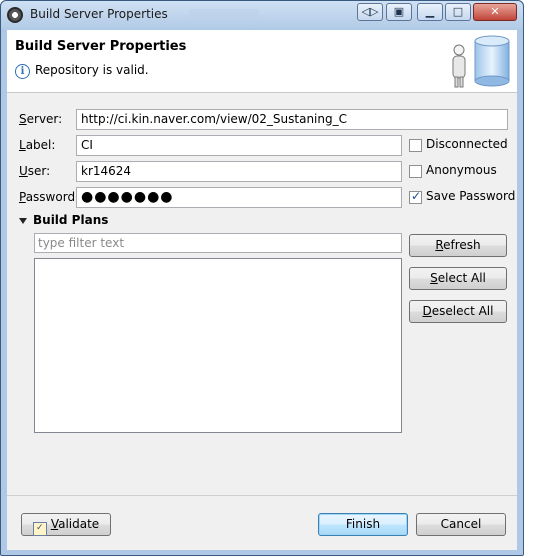  What do you see at coordinates (262, 495) in the screenshot?
I see `footer-divider` at bounding box center [262, 495].